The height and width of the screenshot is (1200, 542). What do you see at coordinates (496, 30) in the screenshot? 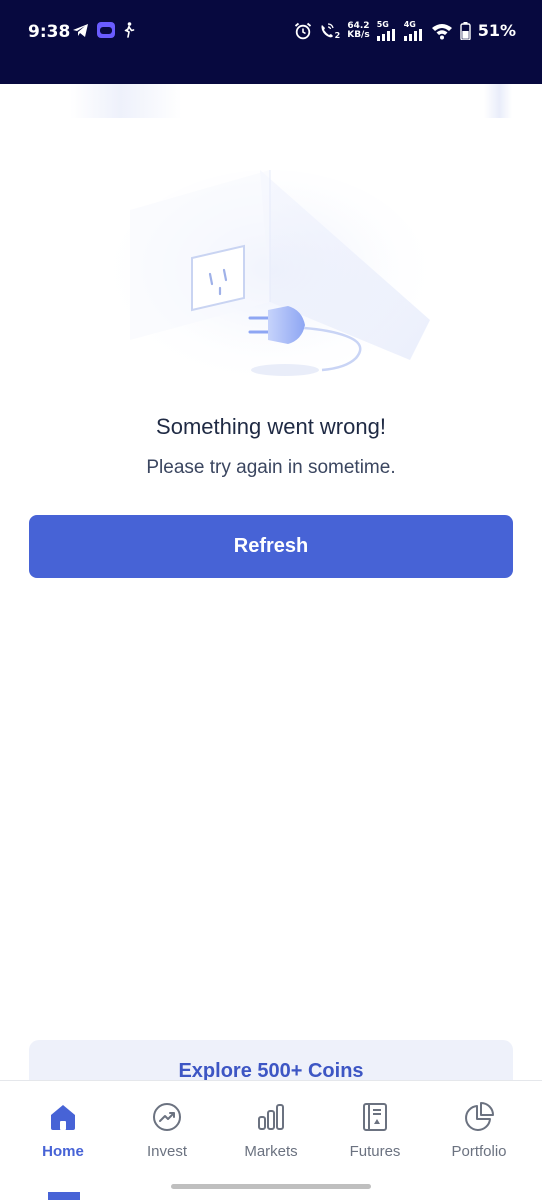
I see `battery-percent: 51%` at bounding box center [496, 30].